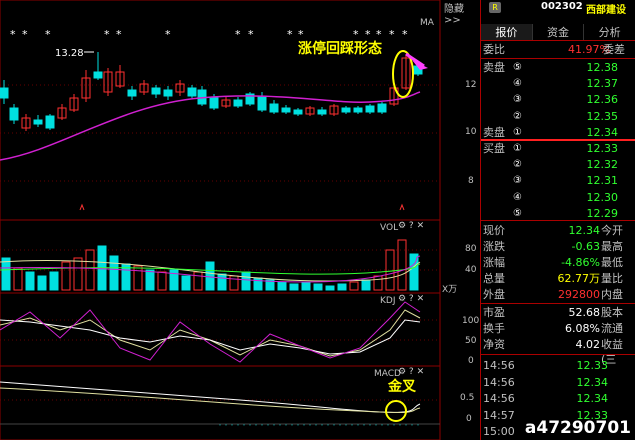 The width and height of the screenshot is (635, 440). What do you see at coordinates (558, 246) in the screenshot?
I see `quote-row: 涨跌 -0.63 最高` at bounding box center [558, 246].